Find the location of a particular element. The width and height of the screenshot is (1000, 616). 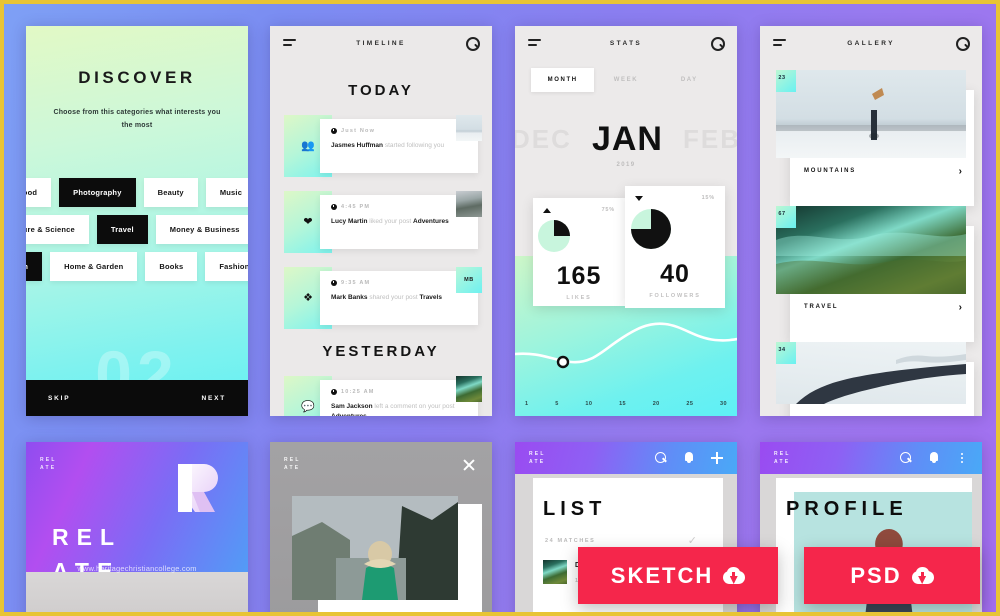

page-title: DISCOVER is located at coordinates (137, 77).